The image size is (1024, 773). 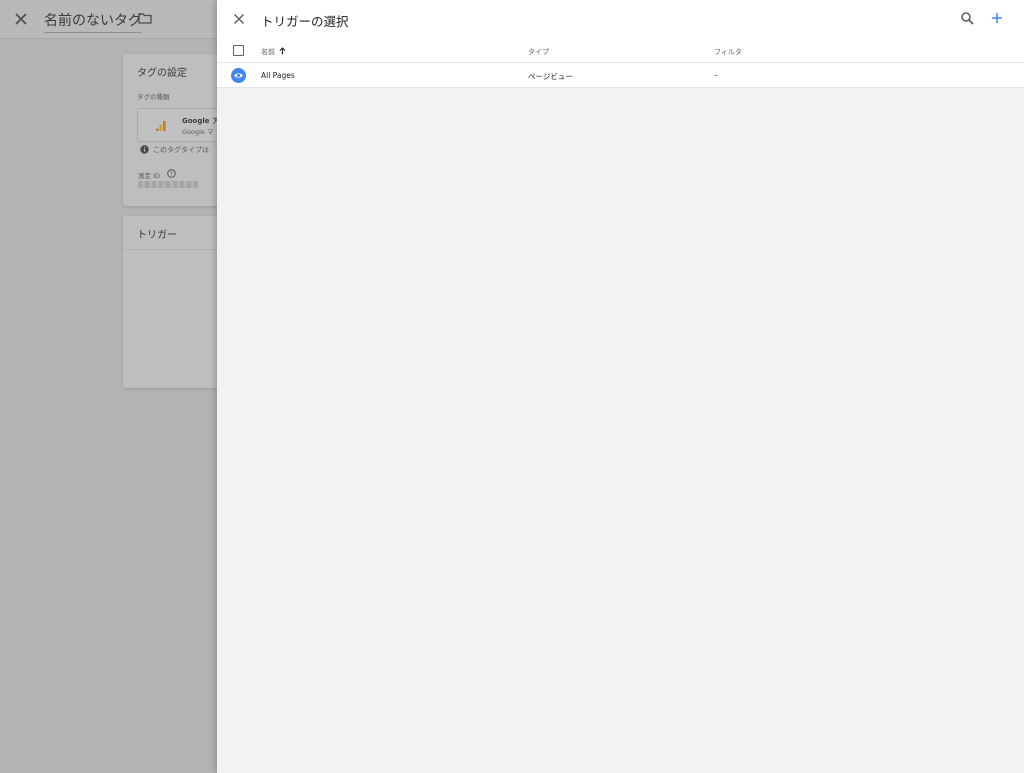 What do you see at coordinates (145, 18) in the screenshot?
I see `folder-icon` at bounding box center [145, 18].